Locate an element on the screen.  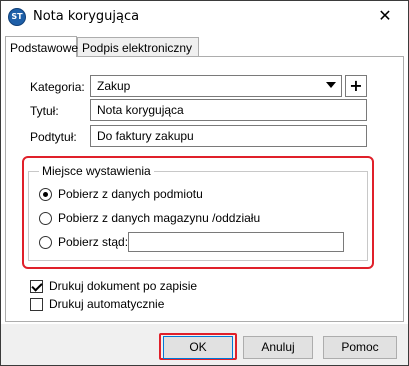
kategoria-label: Kategoria: is located at coordinates (57, 87).